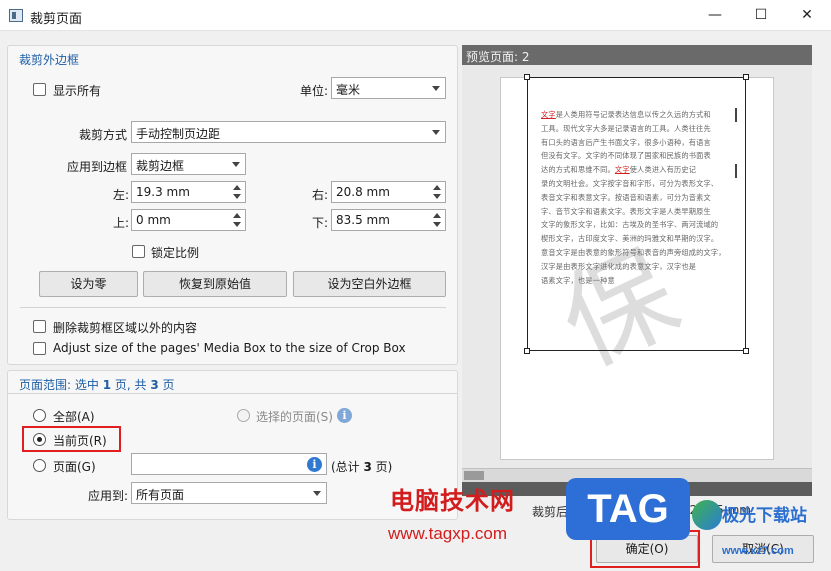  What do you see at coordinates (103, 135) in the screenshot?
I see `crop-mode-label: 裁剪方式` at bounding box center [103, 135].